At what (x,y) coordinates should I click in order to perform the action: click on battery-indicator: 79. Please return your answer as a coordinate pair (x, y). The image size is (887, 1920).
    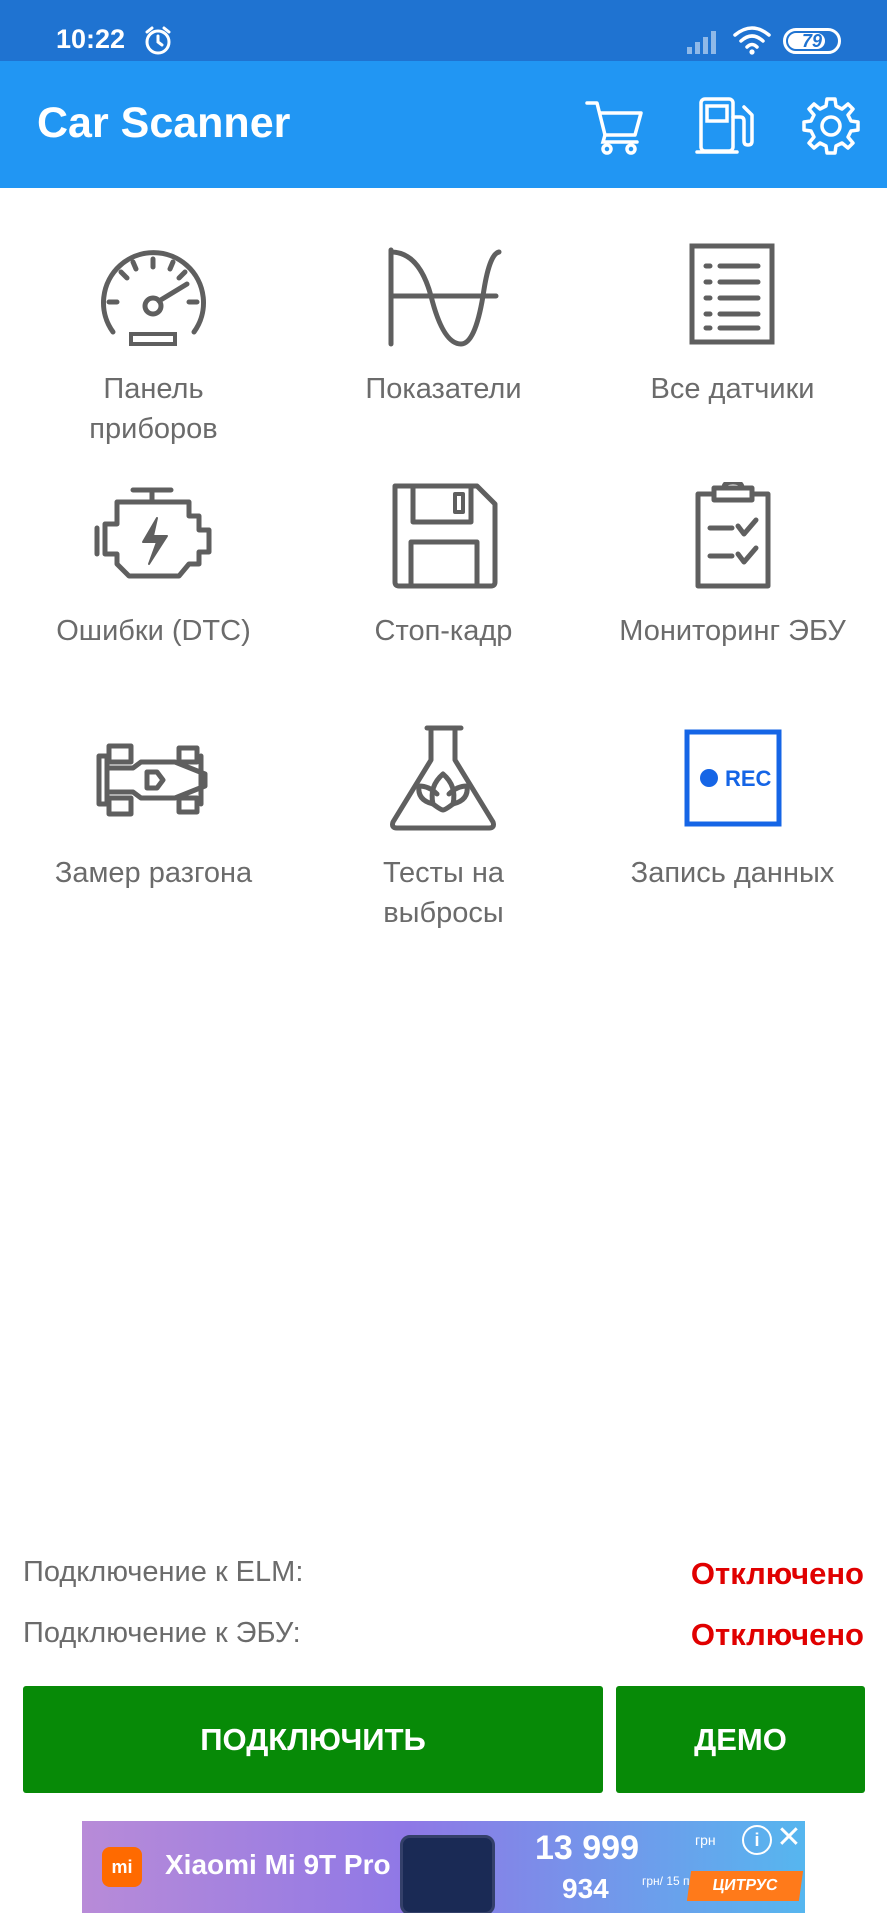
    Looking at the image, I should click on (812, 41).